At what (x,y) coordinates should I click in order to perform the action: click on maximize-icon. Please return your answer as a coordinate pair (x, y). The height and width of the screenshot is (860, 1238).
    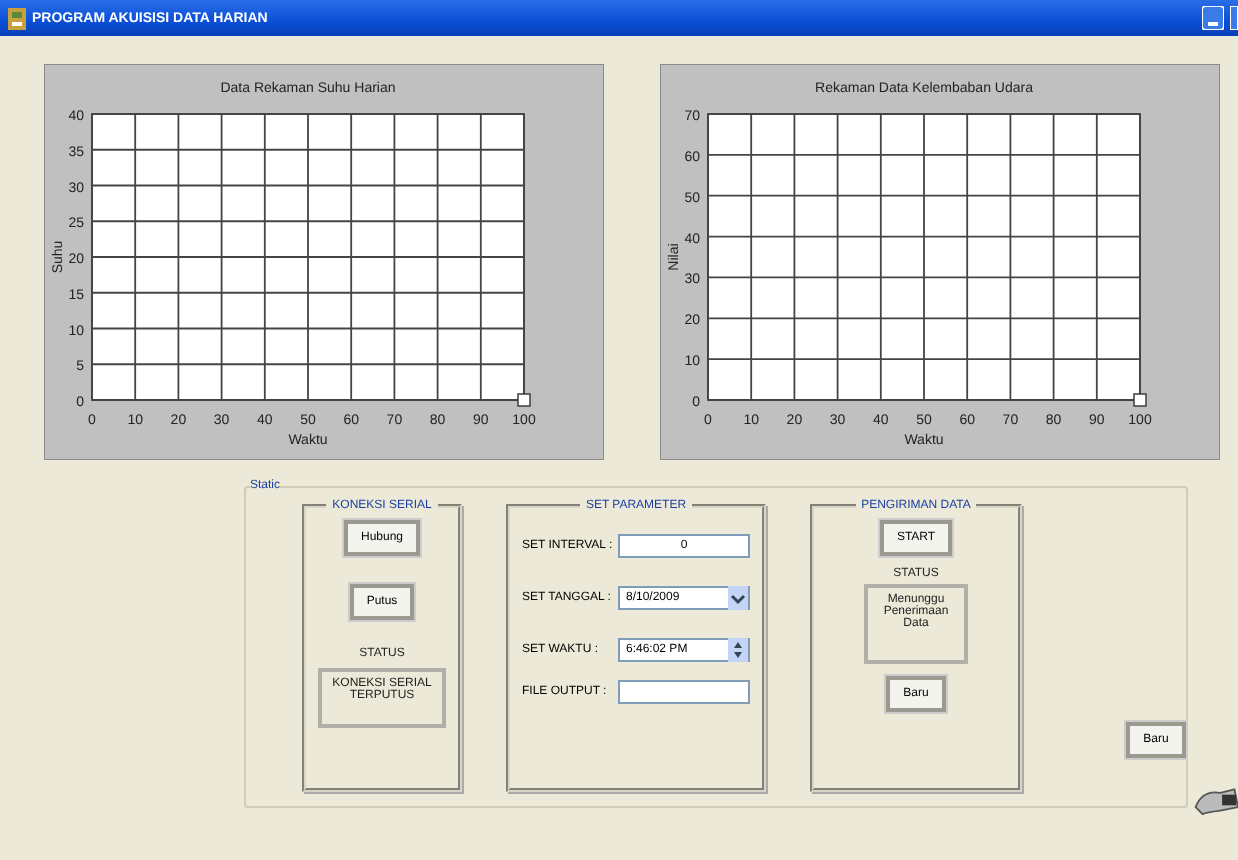
    Looking at the image, I should click on (1234, 18).